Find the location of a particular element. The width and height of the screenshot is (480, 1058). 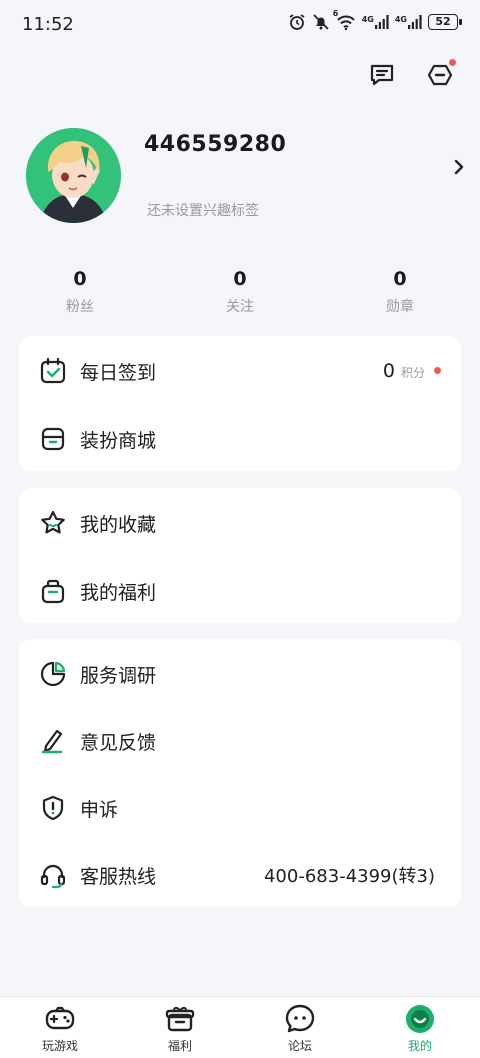

message-button is located at coordinates (382, 75).